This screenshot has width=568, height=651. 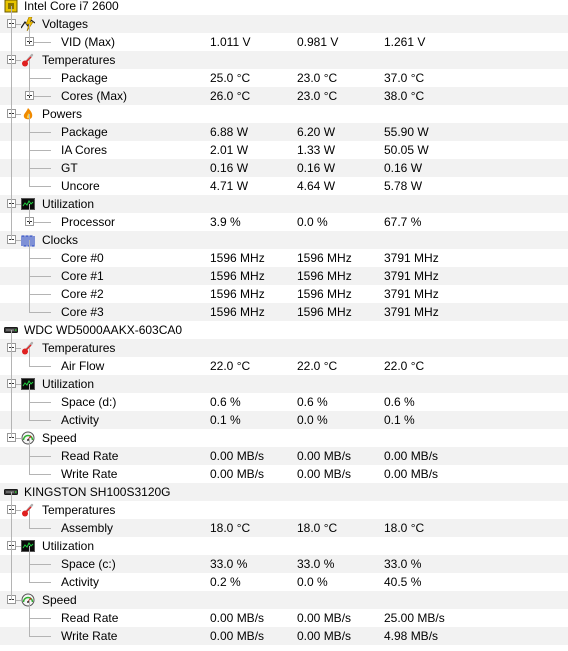 I want to click on min-value: 4.64 W, so click(x=316, y=186).